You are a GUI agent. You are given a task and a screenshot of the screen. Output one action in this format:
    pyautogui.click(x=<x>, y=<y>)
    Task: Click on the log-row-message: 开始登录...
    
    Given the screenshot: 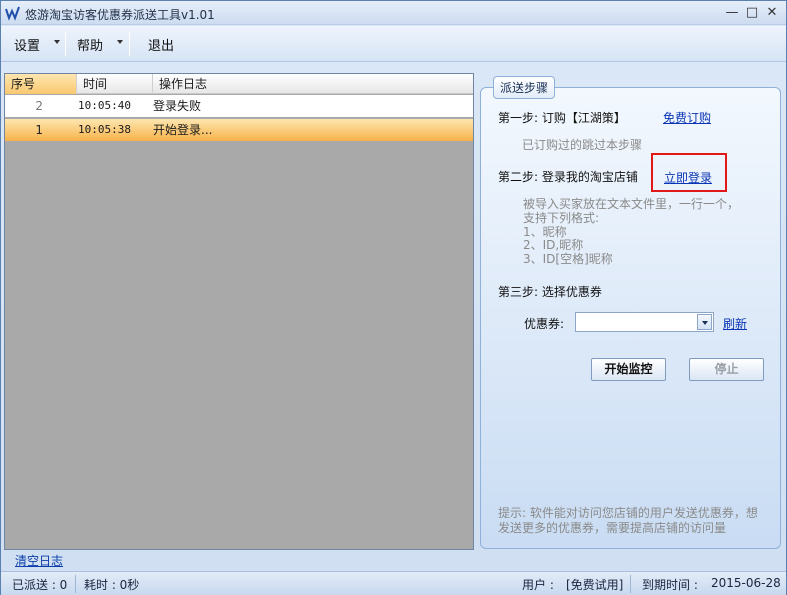 What is the action you would take?
    pyautogui.click(x=183, y=130)
    